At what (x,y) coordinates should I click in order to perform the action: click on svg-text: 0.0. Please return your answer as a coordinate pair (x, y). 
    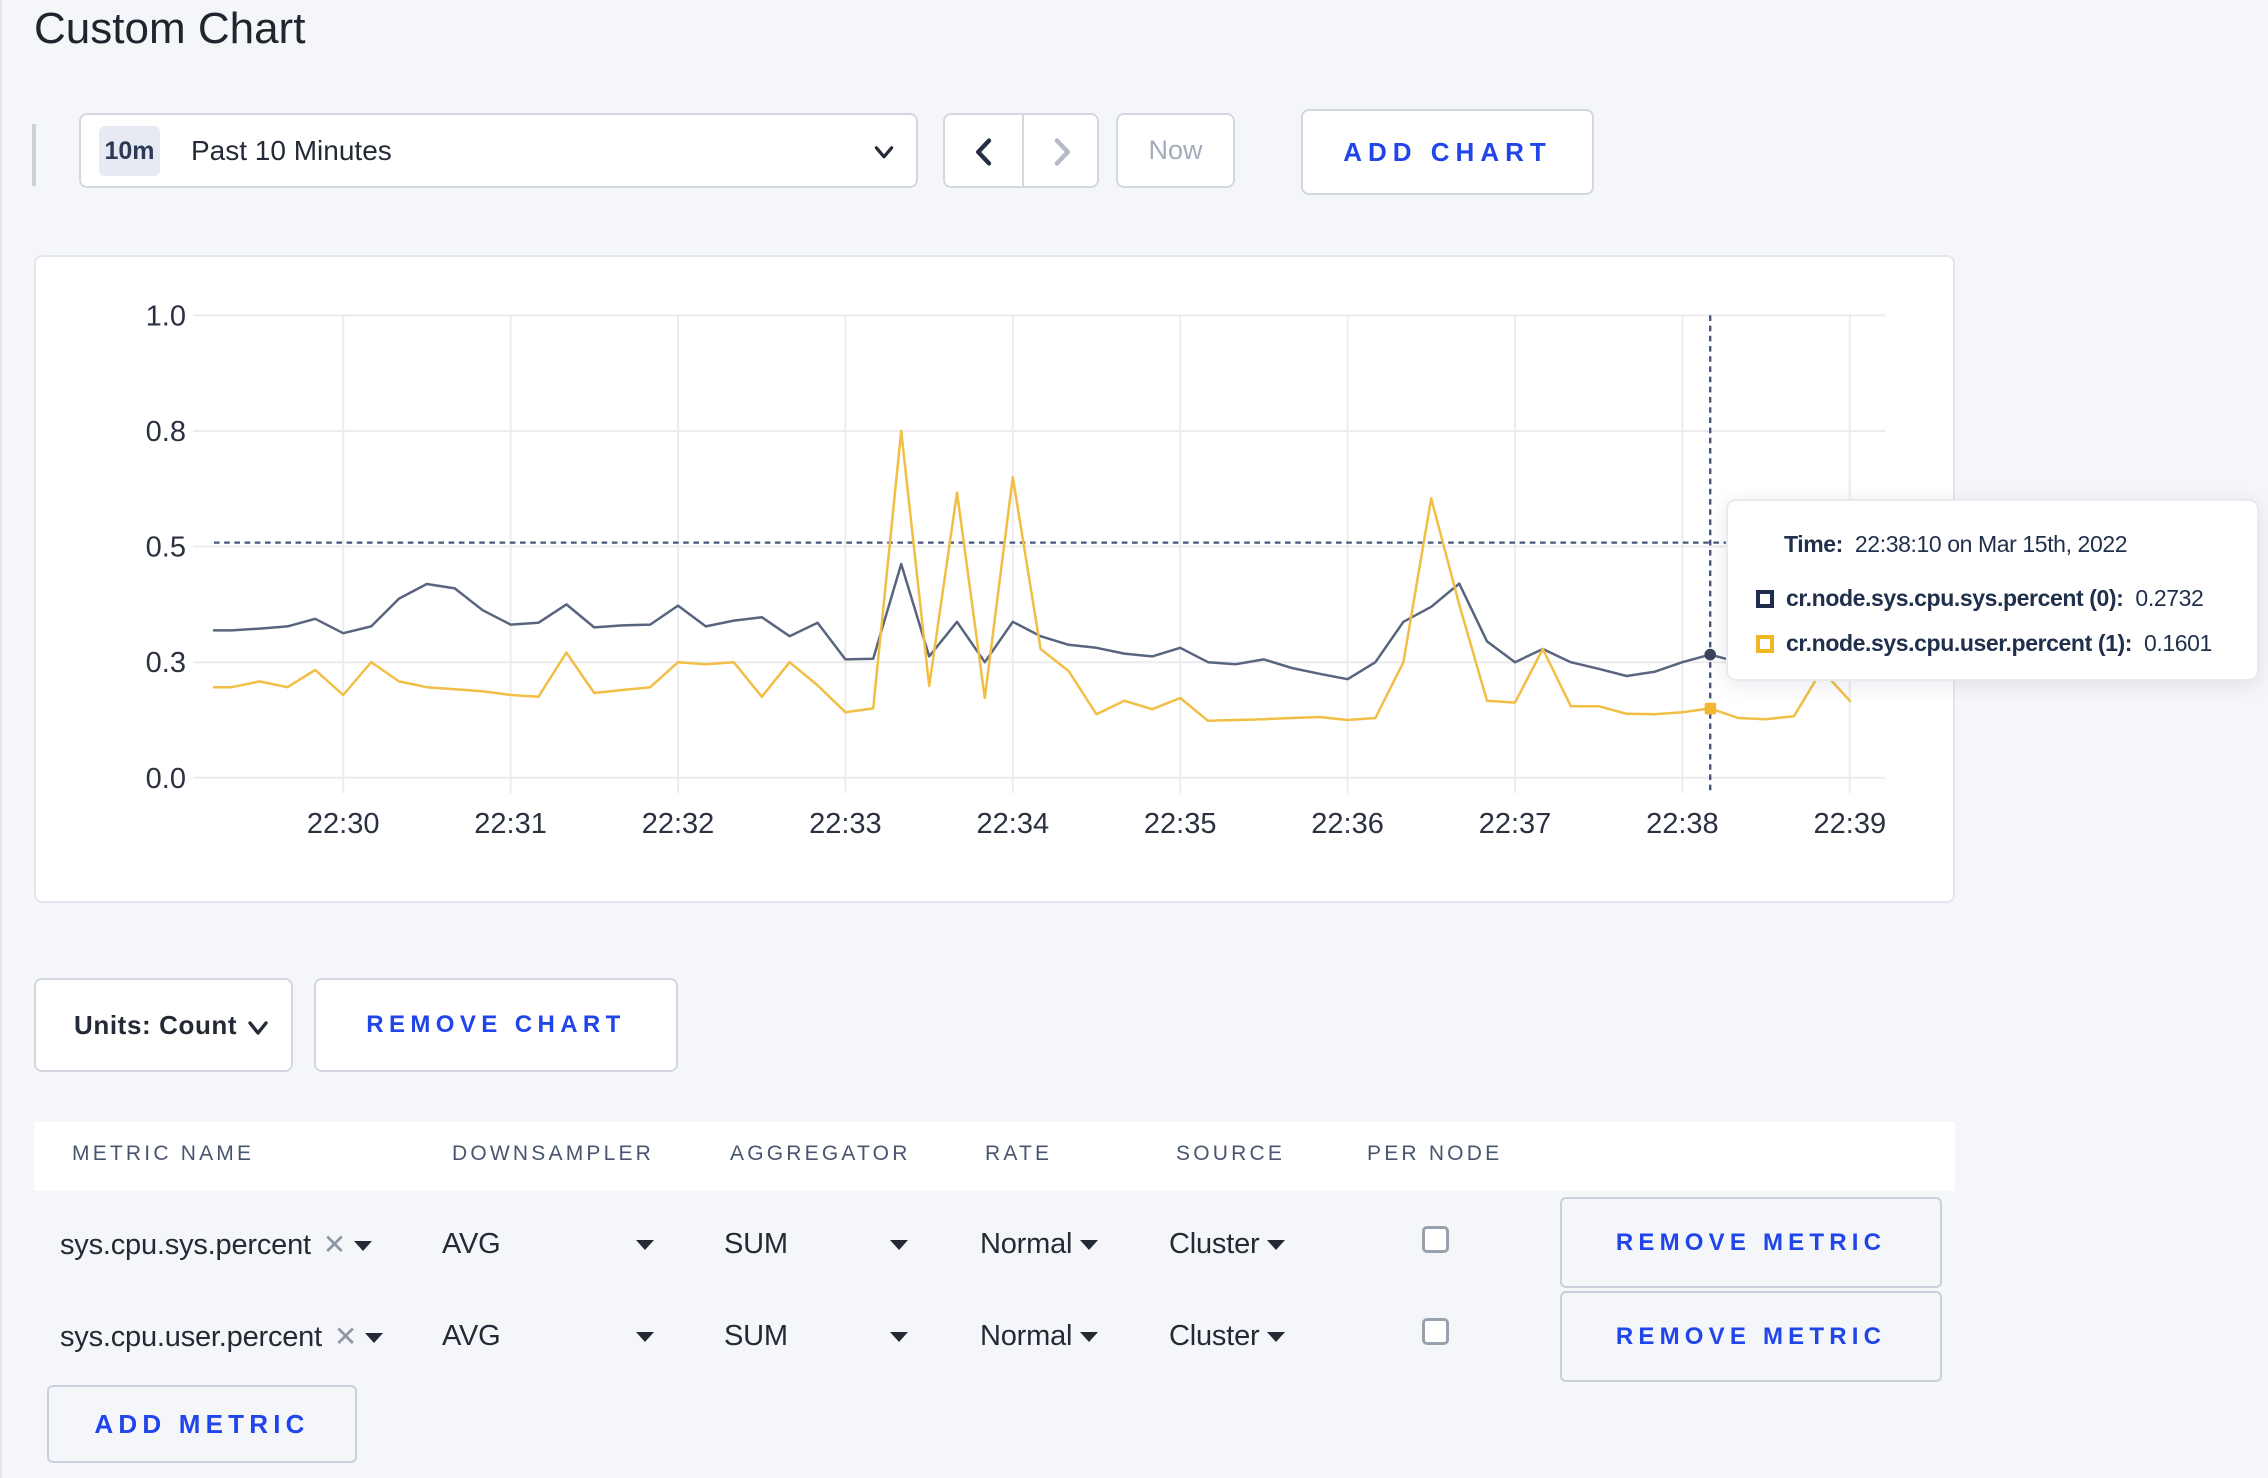
    Looking at the image, I should click on (166, 778).